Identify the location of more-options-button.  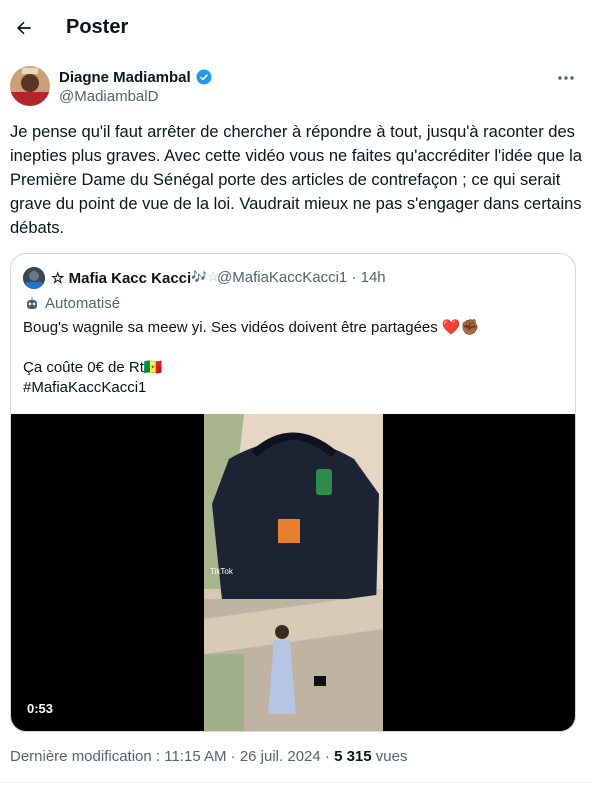
(566, 78).